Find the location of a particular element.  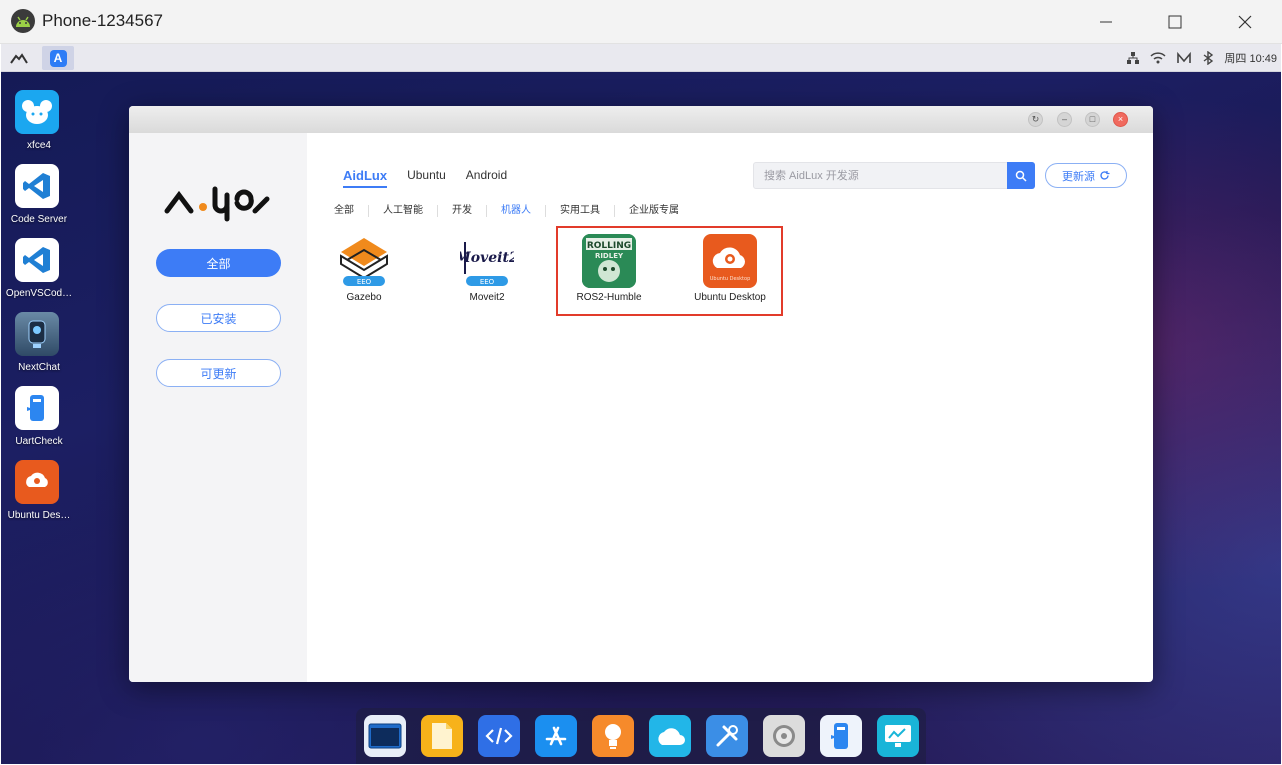

files-icon is located at coordinates (442, 736).